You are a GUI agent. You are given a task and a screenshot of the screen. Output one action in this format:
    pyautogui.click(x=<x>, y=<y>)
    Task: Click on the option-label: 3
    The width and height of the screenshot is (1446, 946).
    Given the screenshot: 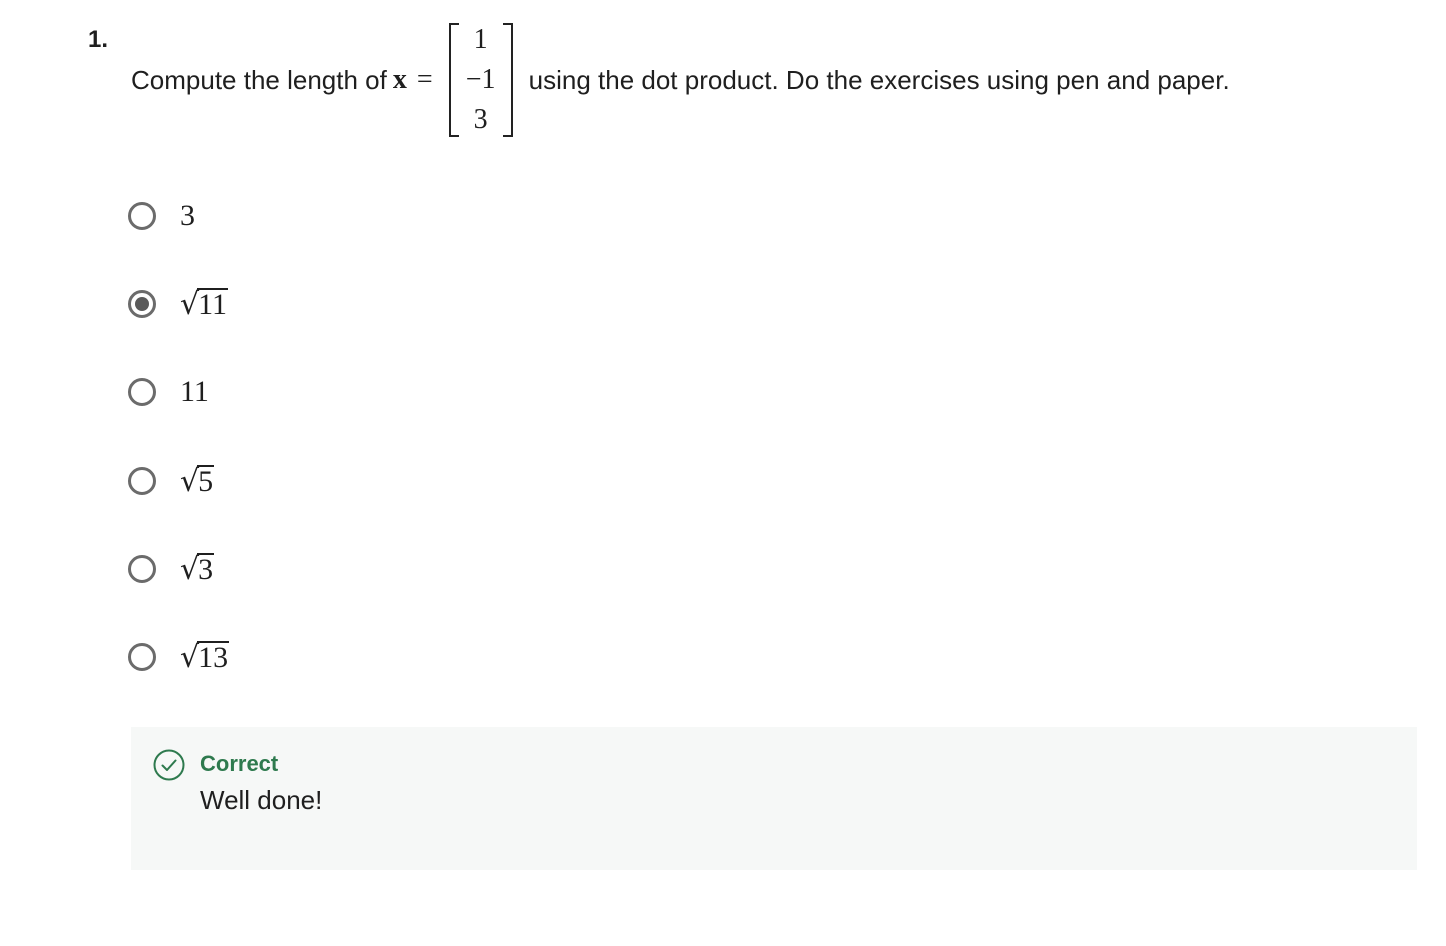 What is the action you would take?
    pyautogui.click(x=187, y=216)
    